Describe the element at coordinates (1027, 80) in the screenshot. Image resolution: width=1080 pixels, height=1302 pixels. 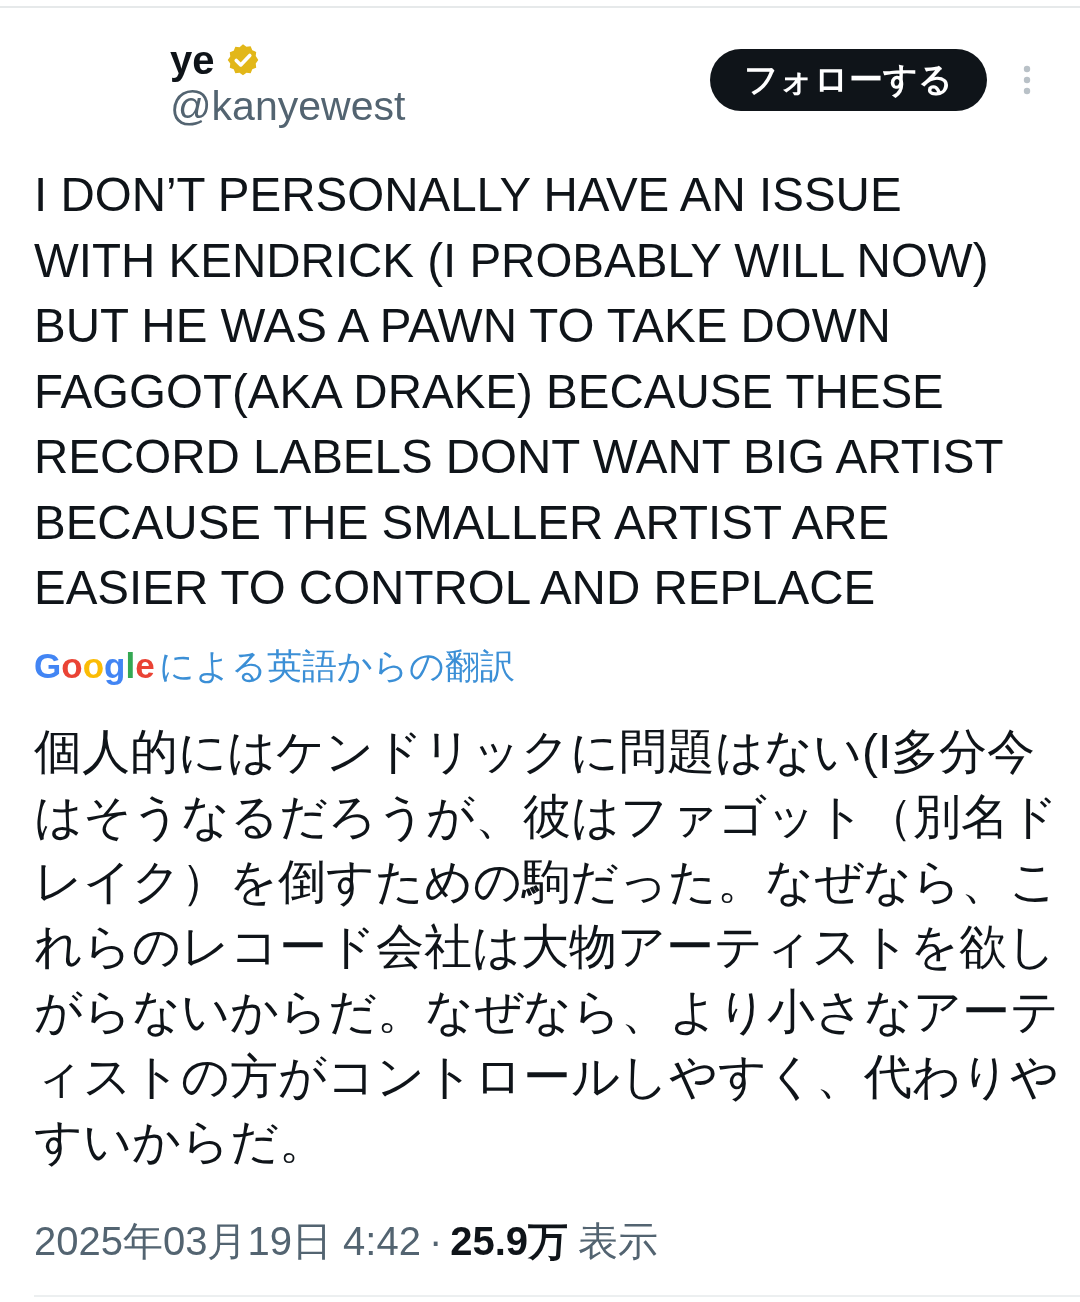
I see `more-options-icon` at that location.